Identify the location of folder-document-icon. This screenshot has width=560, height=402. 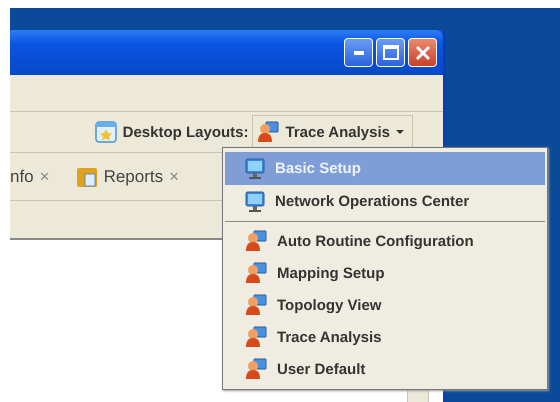
(87, 177).